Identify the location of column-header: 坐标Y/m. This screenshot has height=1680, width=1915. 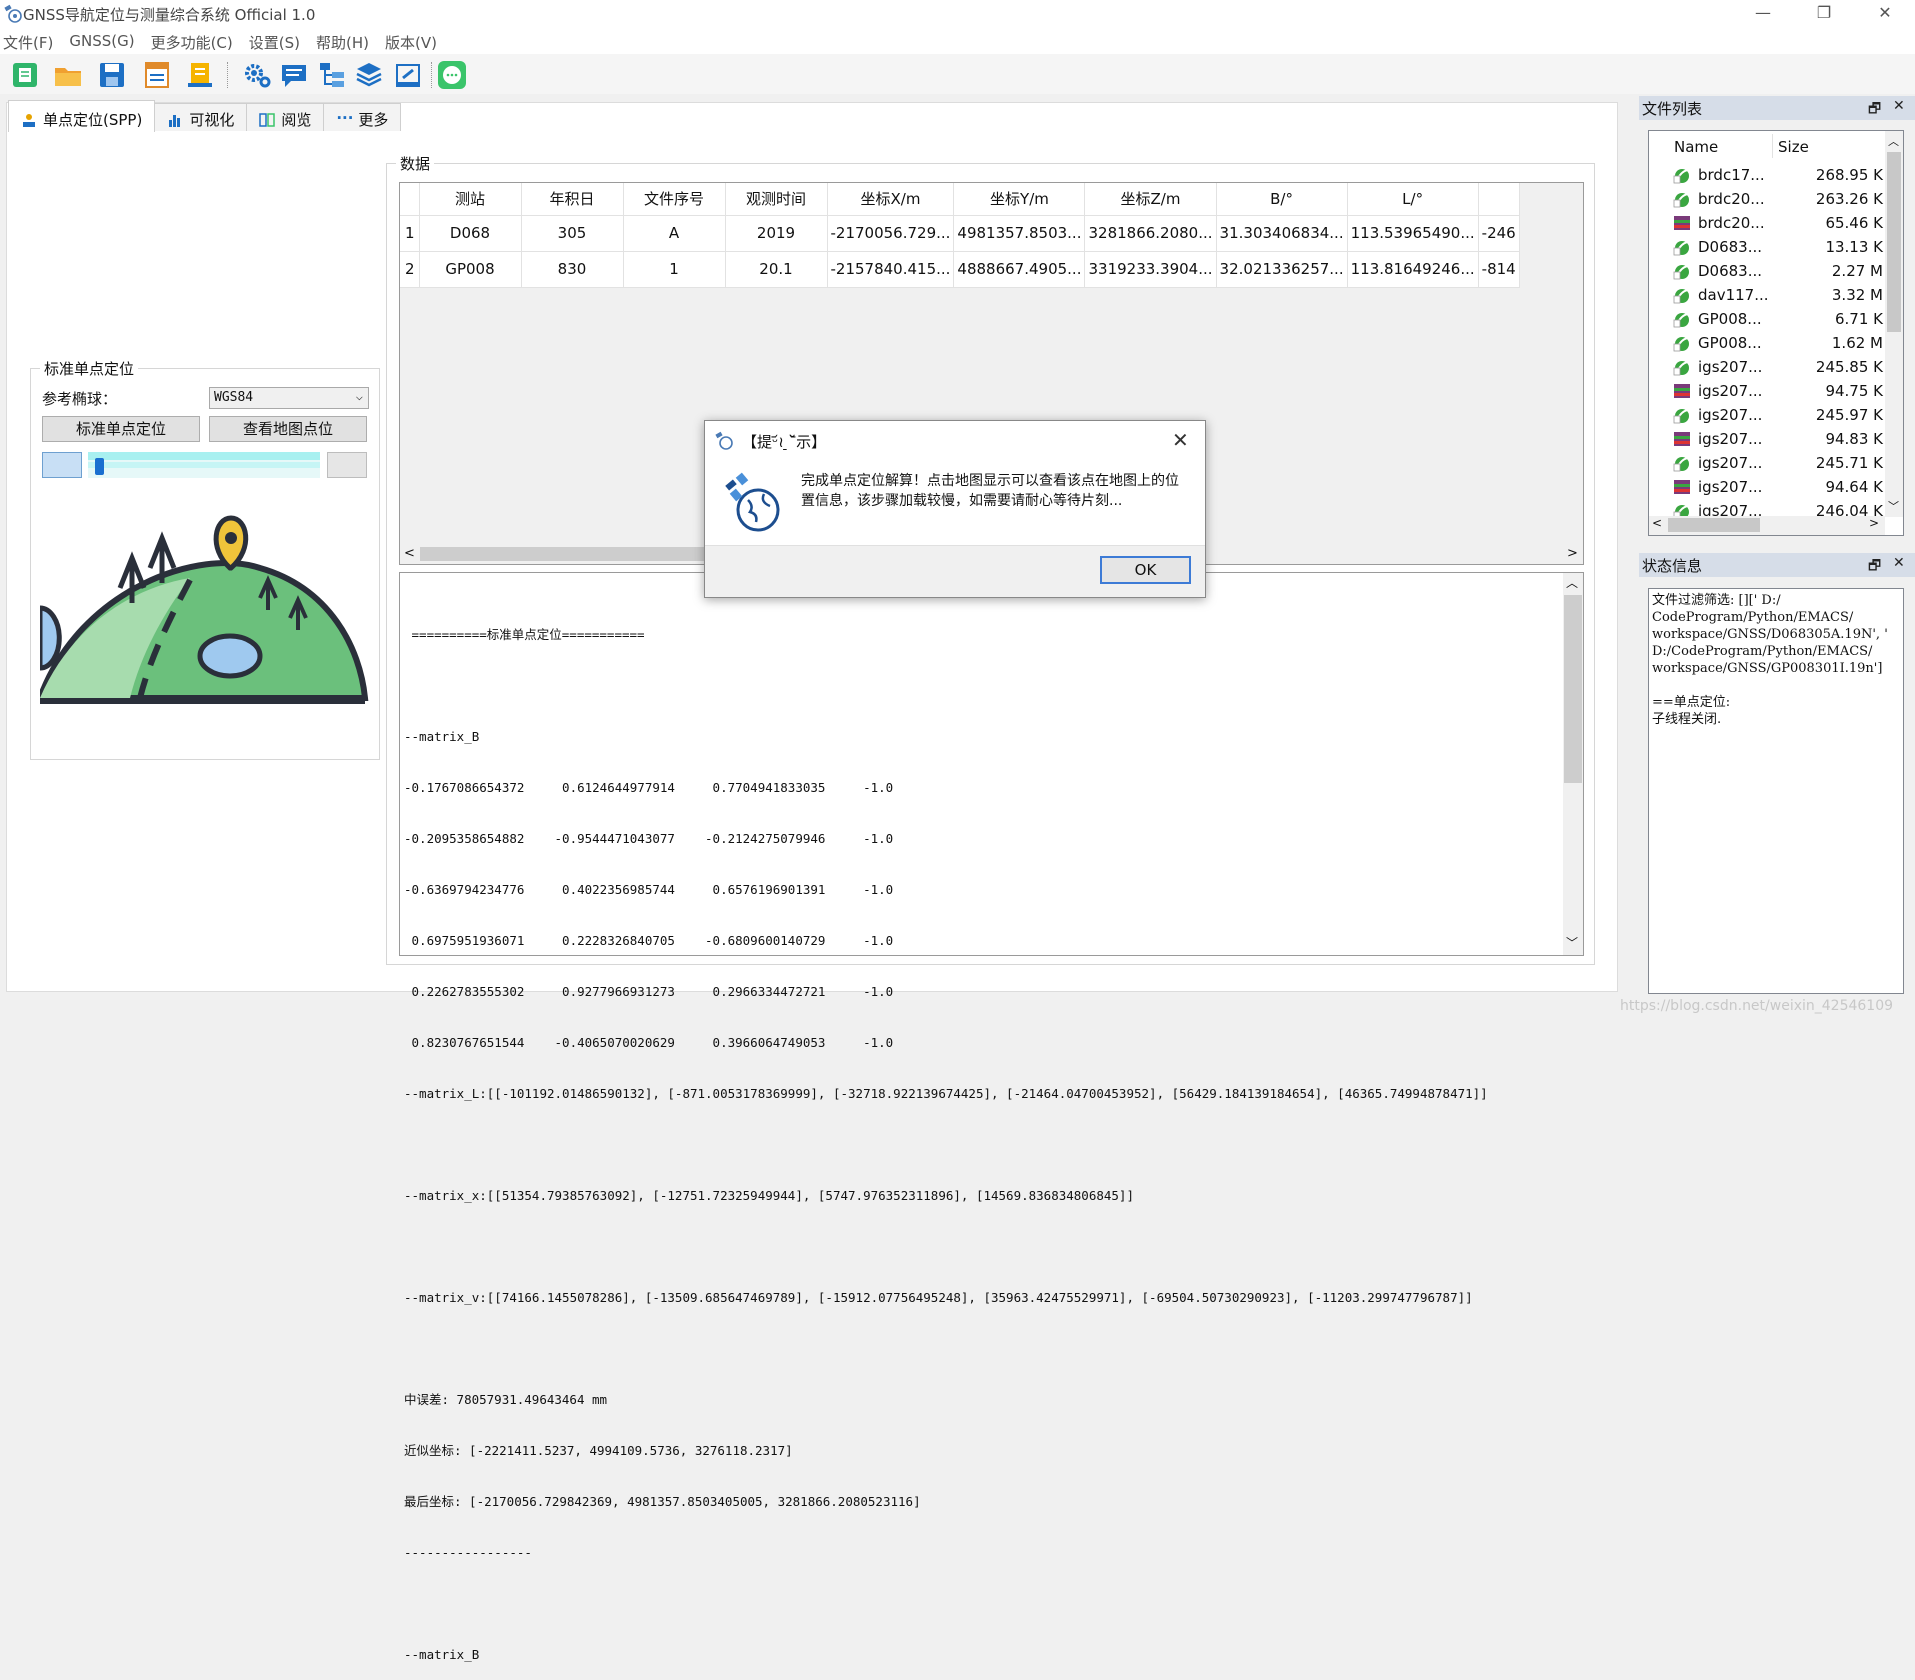
(1019, 199).